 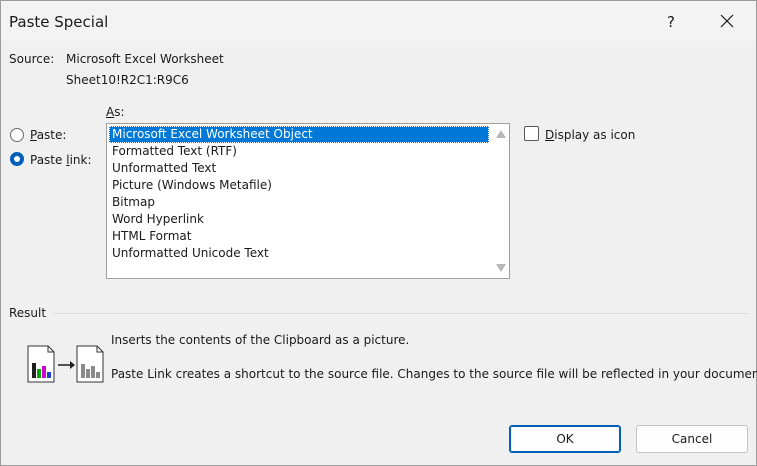 What do you see at coordinates (119, 112) in the screenshot?
I see `as-label-text: s:` at bounding box center [119, 112].